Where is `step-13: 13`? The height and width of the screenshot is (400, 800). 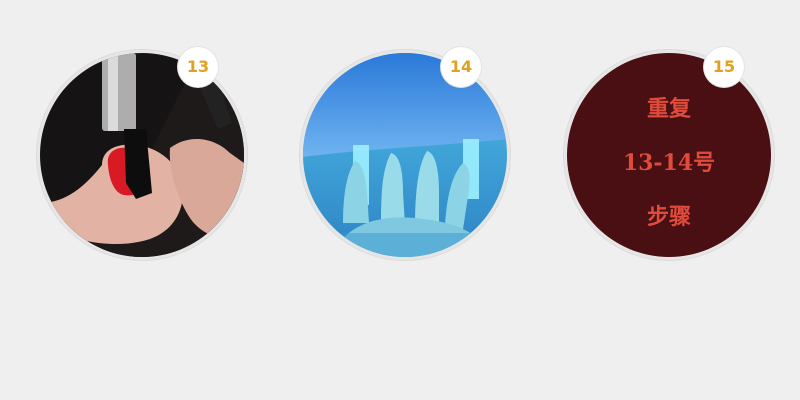 step-13: 13 is located at coordinates (142, 152).